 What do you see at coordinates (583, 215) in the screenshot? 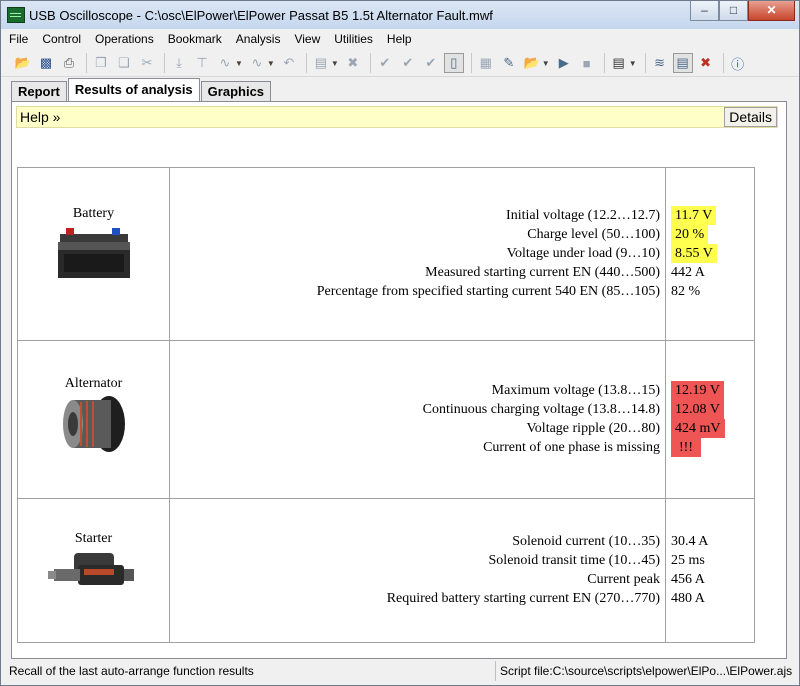
I see `measurement-label: Initial voltage (12.2…12.7)` at bounding box center [583, 215].